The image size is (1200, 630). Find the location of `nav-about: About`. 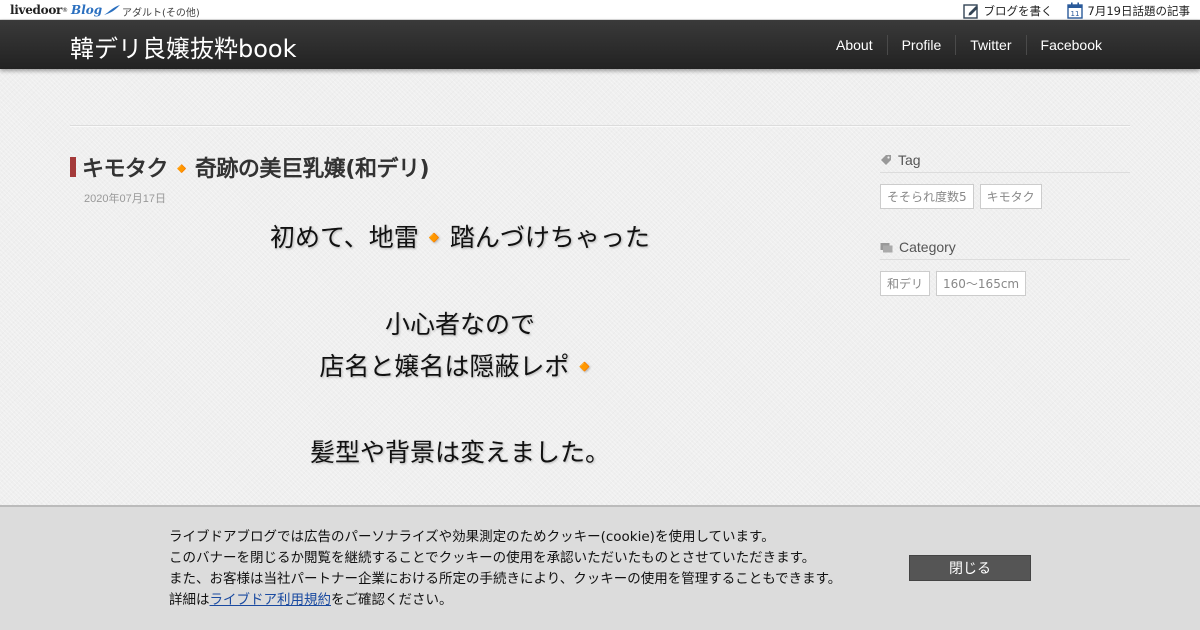

nav-about: About is located at coordinates (854, 45).